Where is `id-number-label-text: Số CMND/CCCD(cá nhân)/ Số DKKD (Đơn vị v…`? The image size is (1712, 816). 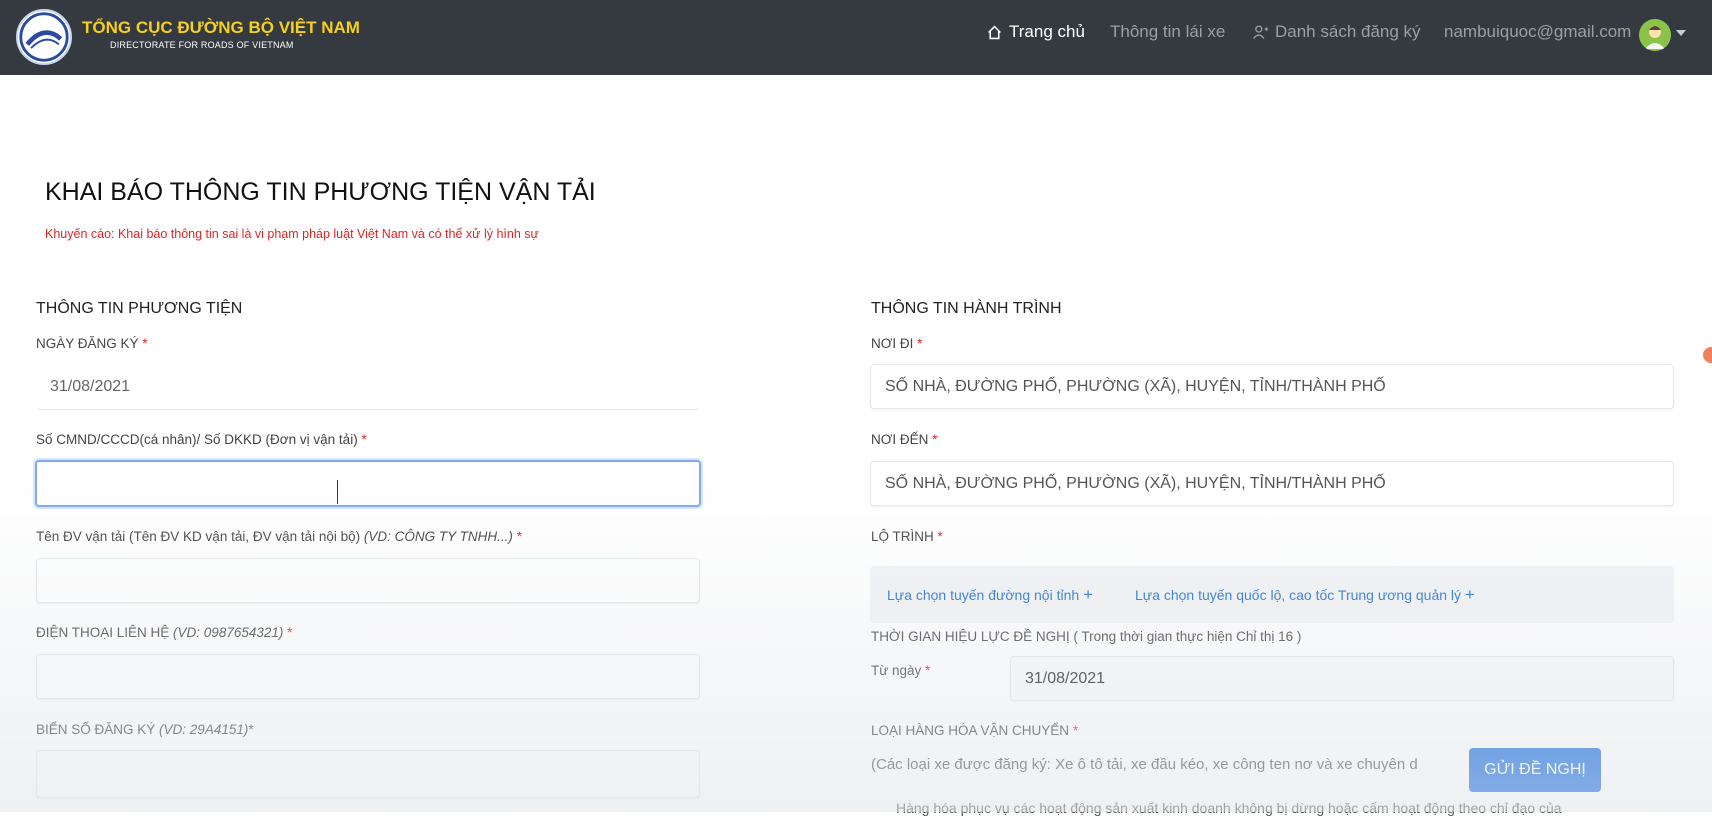 id-number-label-text: Số CMND/CCCD(cá nhân)/ Số DKKD (Đơn vị v… is located at coordinates (197, 439).